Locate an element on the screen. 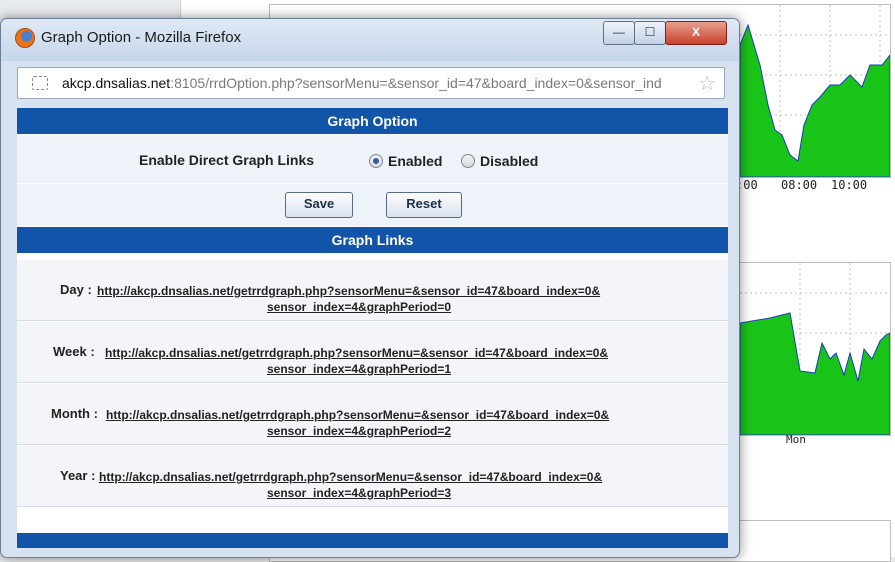 The width and height of the screenshot is (895, 562). graph-week-tick: Mon is located at coordinates (796, 439).